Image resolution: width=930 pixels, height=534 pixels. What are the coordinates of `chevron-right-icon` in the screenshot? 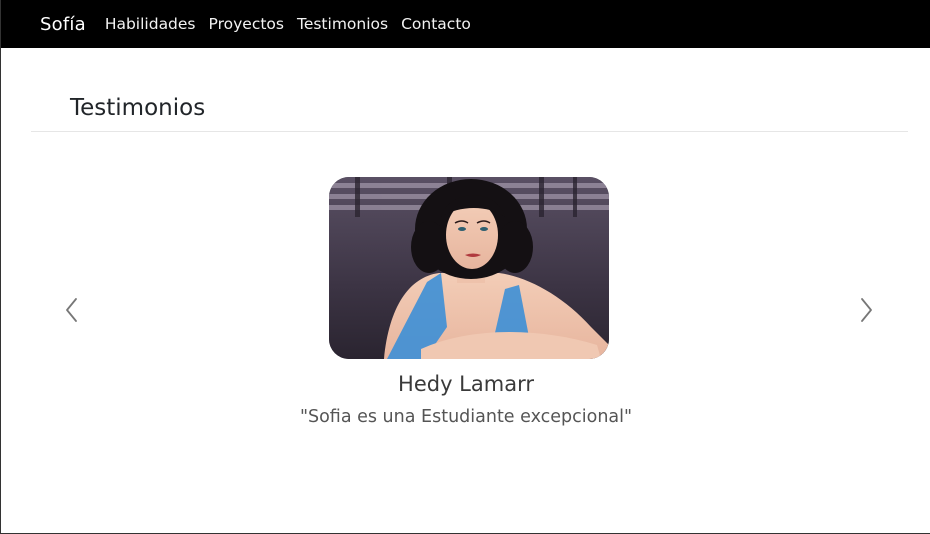 It's located at (866, 310).